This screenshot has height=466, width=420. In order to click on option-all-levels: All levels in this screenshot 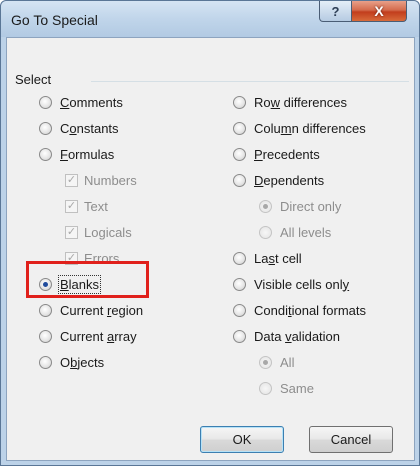, I will do `click(295, 232)`.